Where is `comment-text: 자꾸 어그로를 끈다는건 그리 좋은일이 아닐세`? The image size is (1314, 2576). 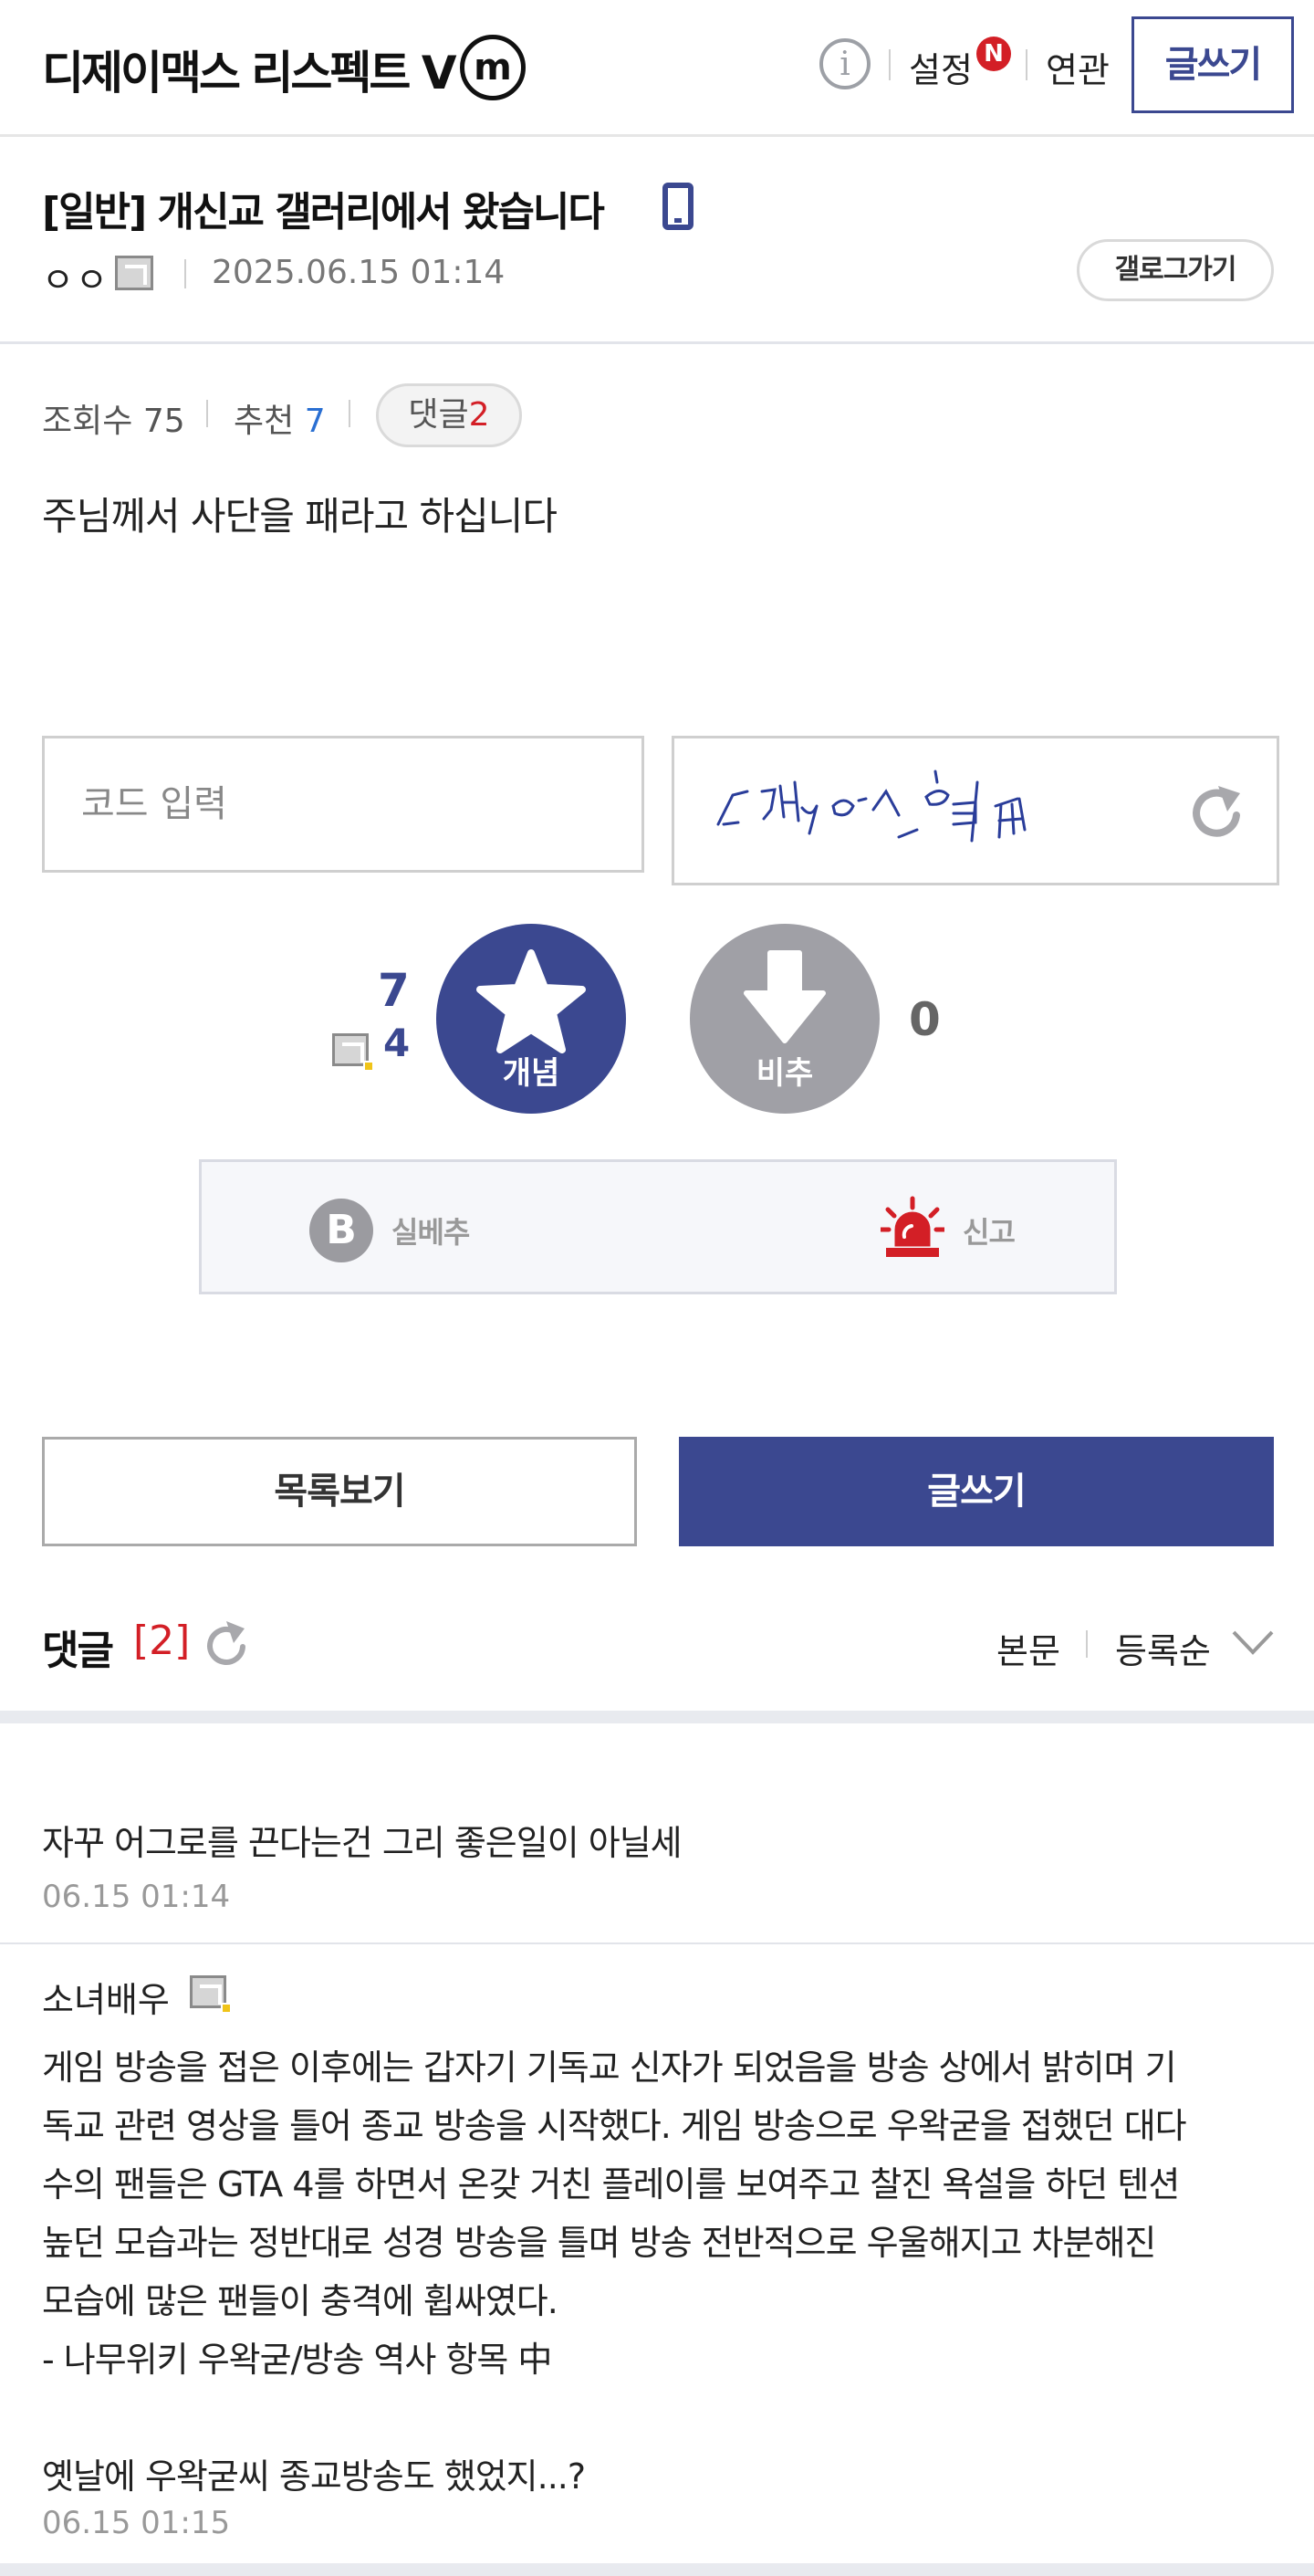
comment-text: 자꾸 어그로를 끈다는건 그리 좋은일이 아닐세 is located at coordinates (362, 1843).